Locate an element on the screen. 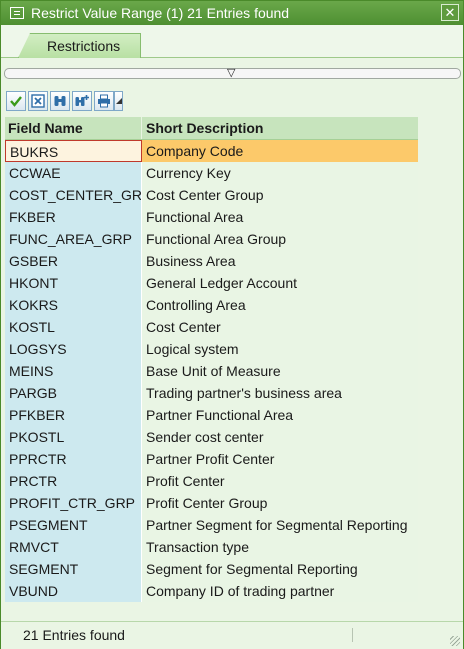  short-description-cell: Partner Profit Center is located at coordinates (280, 459).